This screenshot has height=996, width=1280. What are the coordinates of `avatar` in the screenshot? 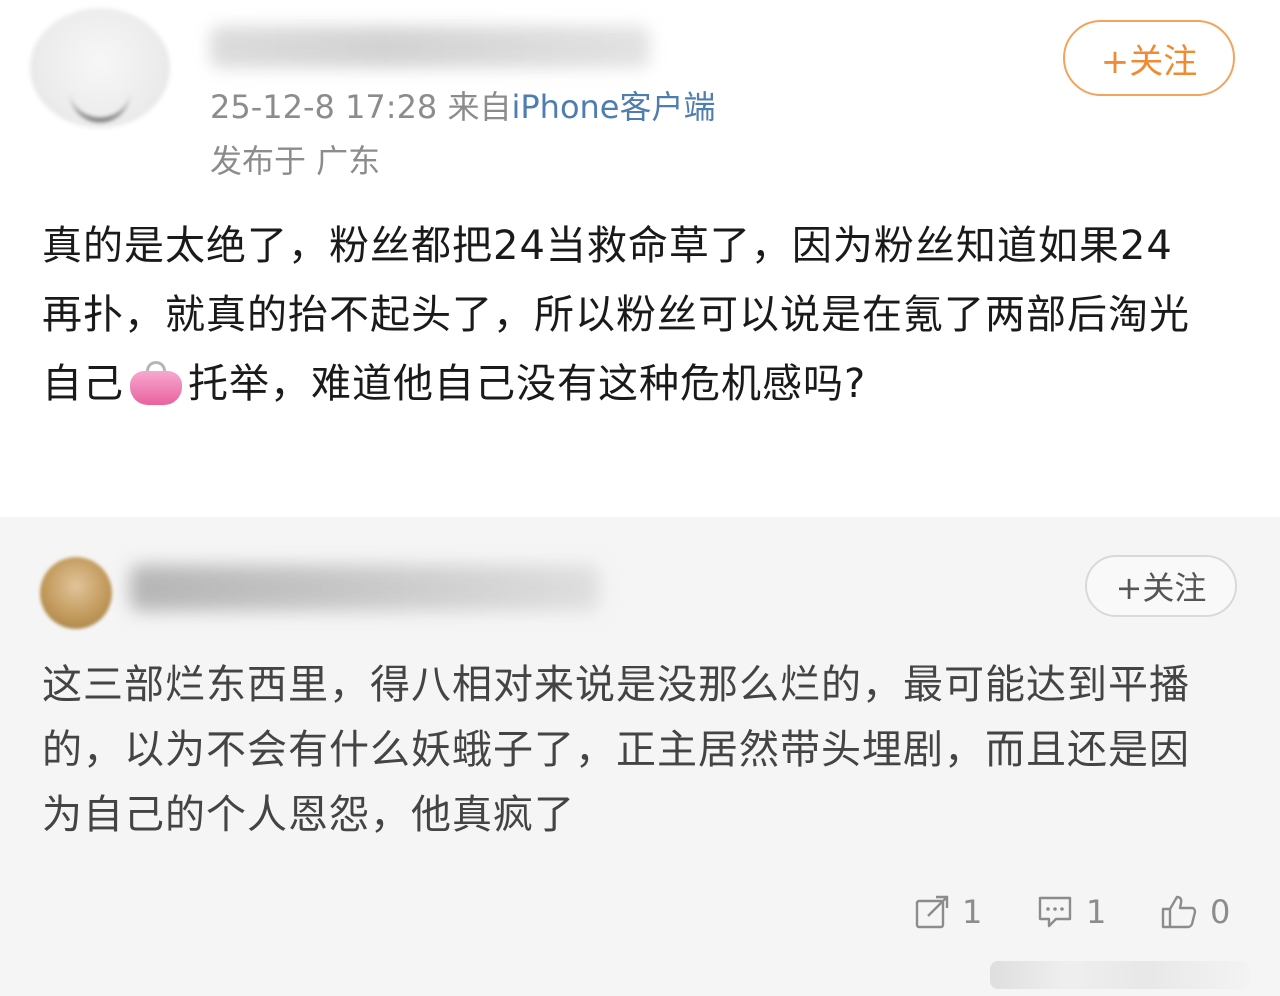 It's located at (100, 68).